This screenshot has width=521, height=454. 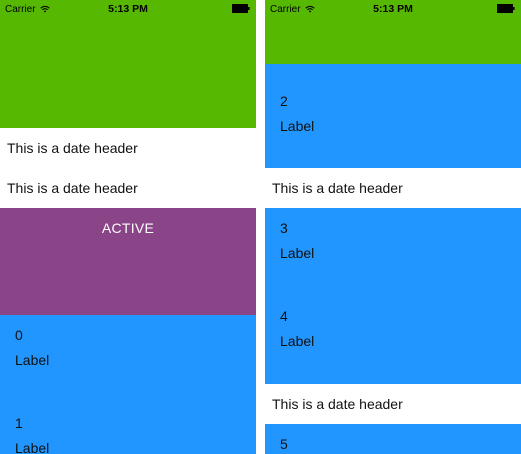 I want to click on list-item: 2 Label, so click(x=393, y=116).